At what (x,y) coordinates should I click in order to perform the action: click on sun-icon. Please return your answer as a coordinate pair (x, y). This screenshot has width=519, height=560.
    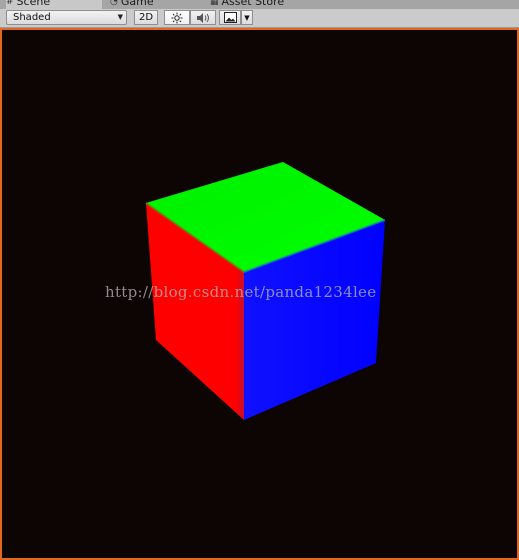
    Looking at the image, I should click on (177, 18).